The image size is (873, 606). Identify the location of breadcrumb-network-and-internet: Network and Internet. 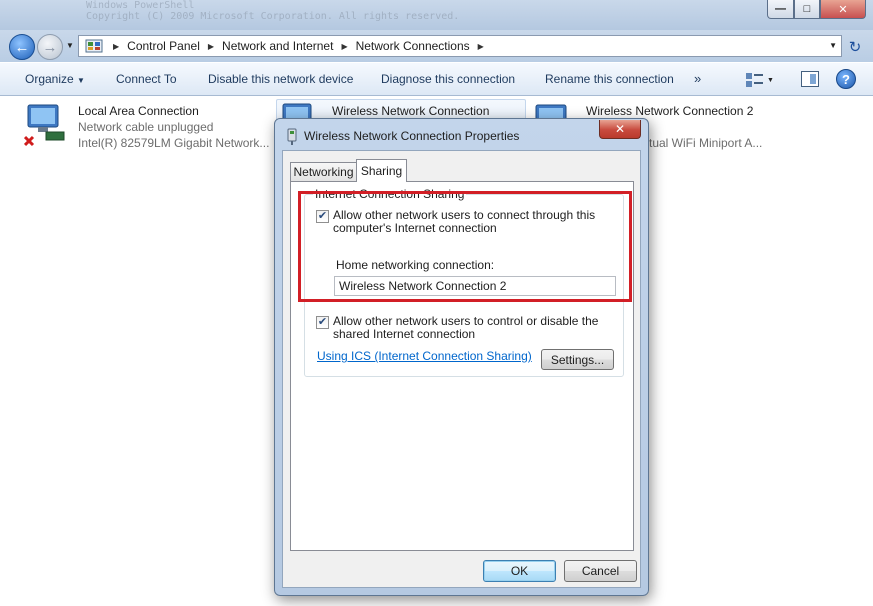
(277, 46).